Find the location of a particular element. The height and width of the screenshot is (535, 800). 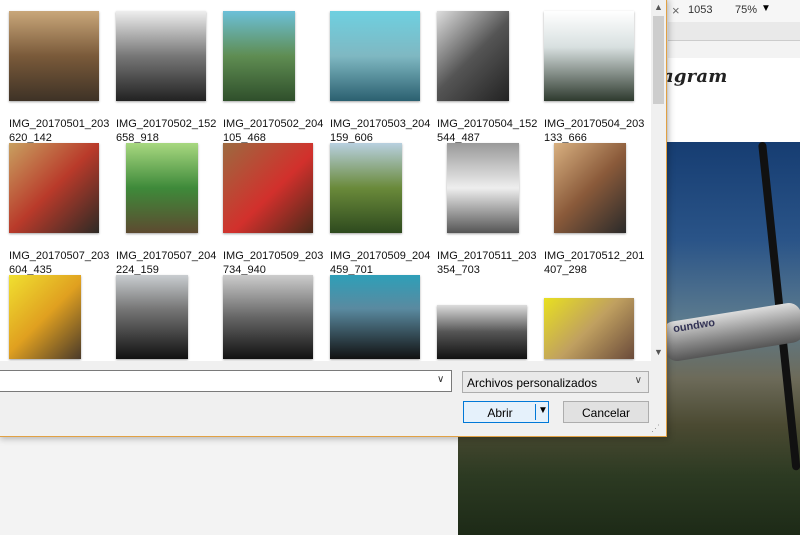

scroll-thumb is located at coordinates (658, 60).